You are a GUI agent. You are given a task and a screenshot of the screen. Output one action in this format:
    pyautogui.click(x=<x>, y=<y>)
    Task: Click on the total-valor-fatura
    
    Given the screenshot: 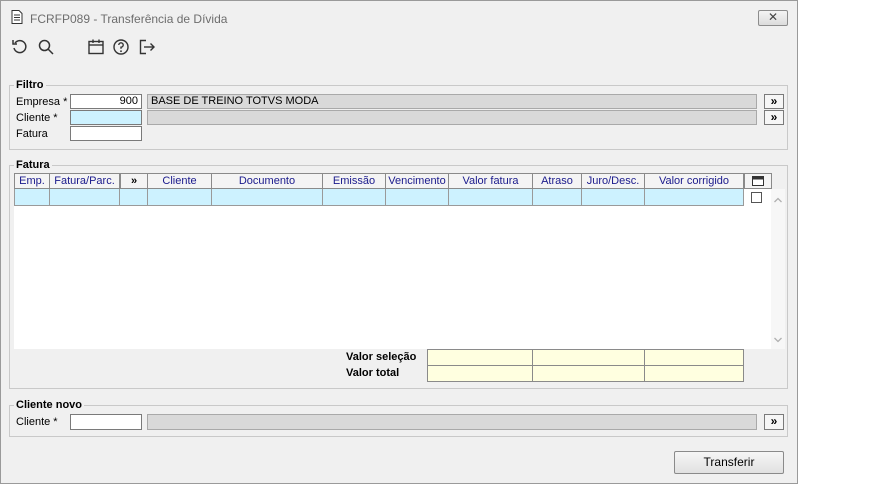 What is the action you would take?
    pyautogui.click(x=480, y=373)
    